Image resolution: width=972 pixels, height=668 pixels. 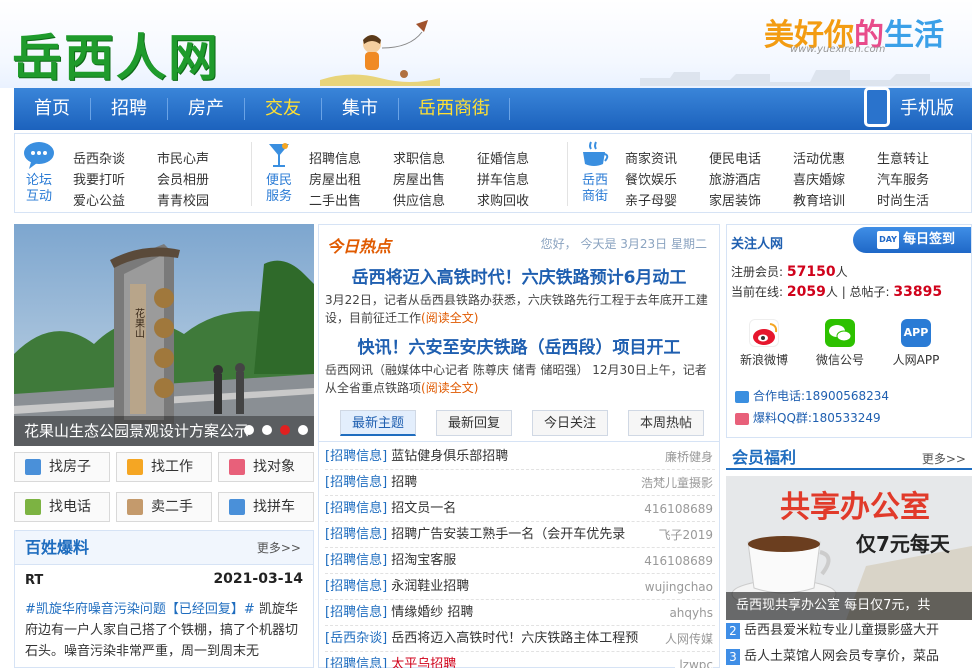 I want to click on forum-link: 青青校园, so click(x=183, y=199).